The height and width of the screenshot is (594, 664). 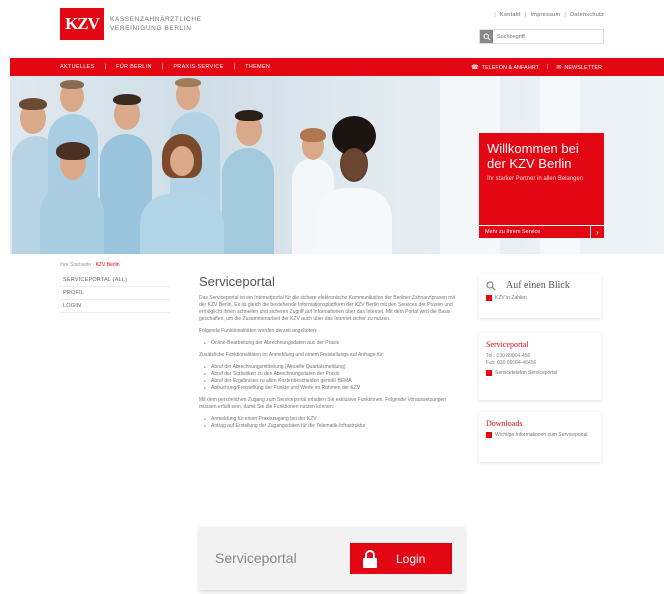 I want to click on logo-text: Kassenzahnärztliche Vereinigung Berlin, so click(x=156, y=24).